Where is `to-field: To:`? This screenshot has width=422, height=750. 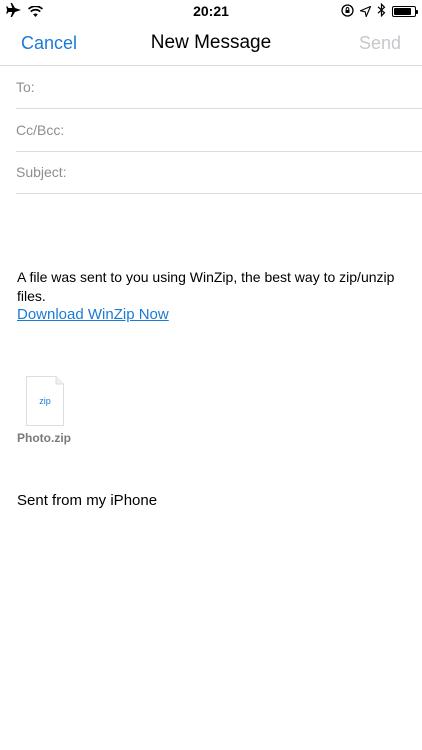
to-field: To: is located at coordinates (219, 87).